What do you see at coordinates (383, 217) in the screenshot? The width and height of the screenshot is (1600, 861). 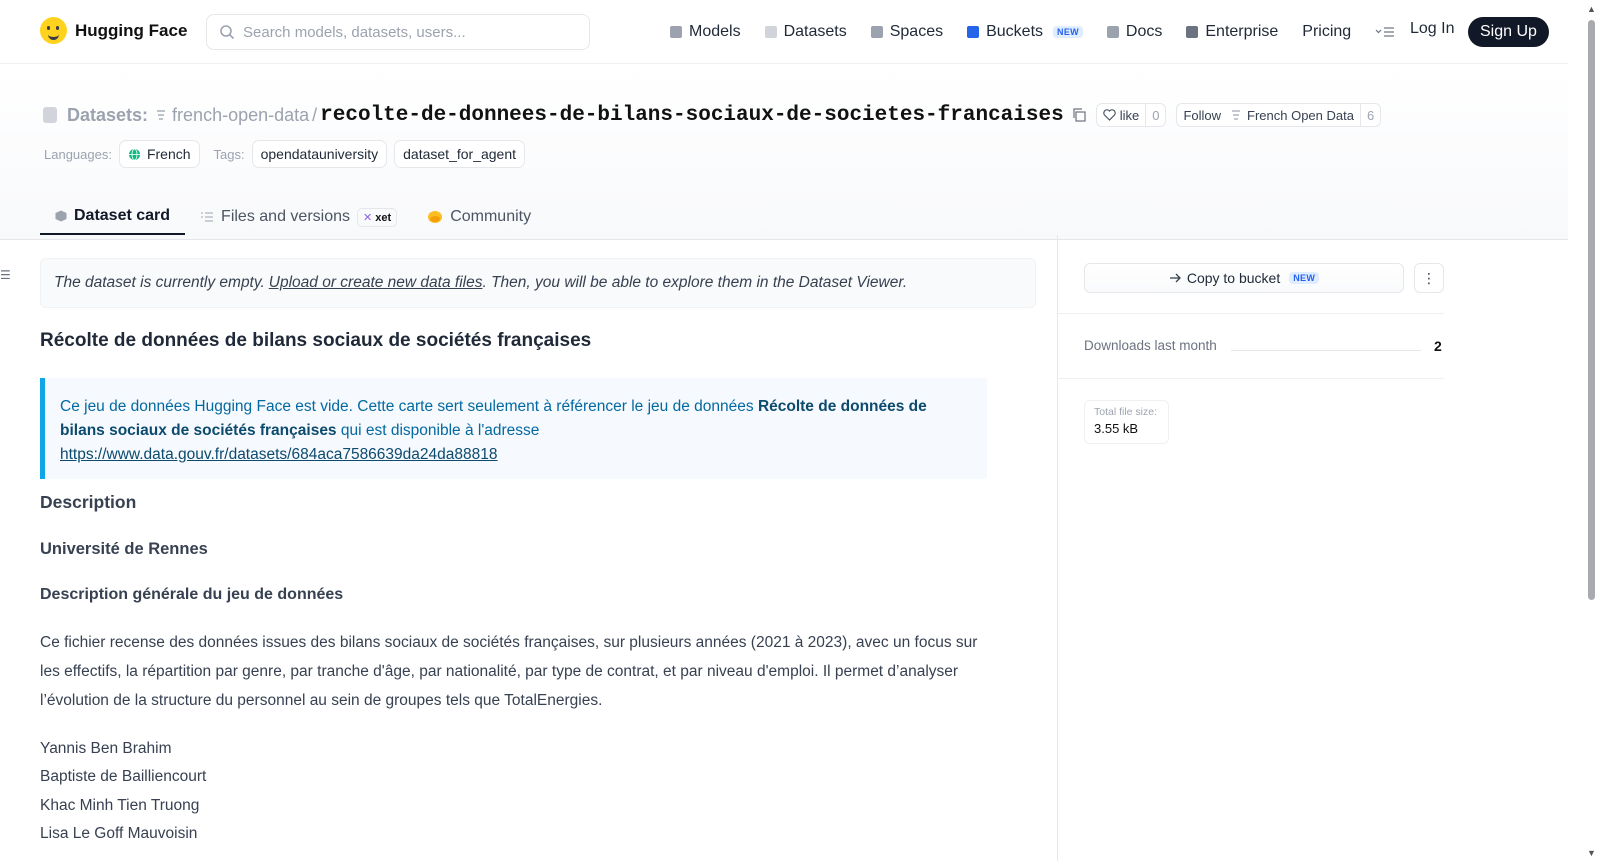 I see `xet-label: xet` at bounding box center [383, 217].